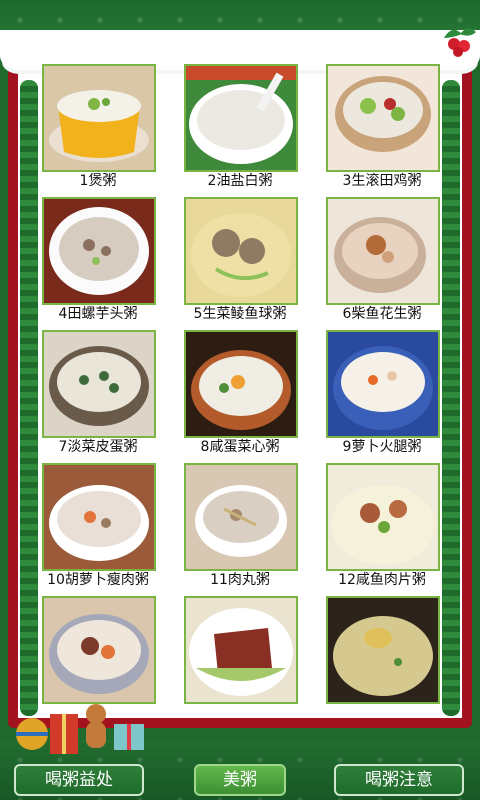 The image size is (480, 800). I want to click on porridge-item-9: 9萝卜火腿粥, so click(383, 393).